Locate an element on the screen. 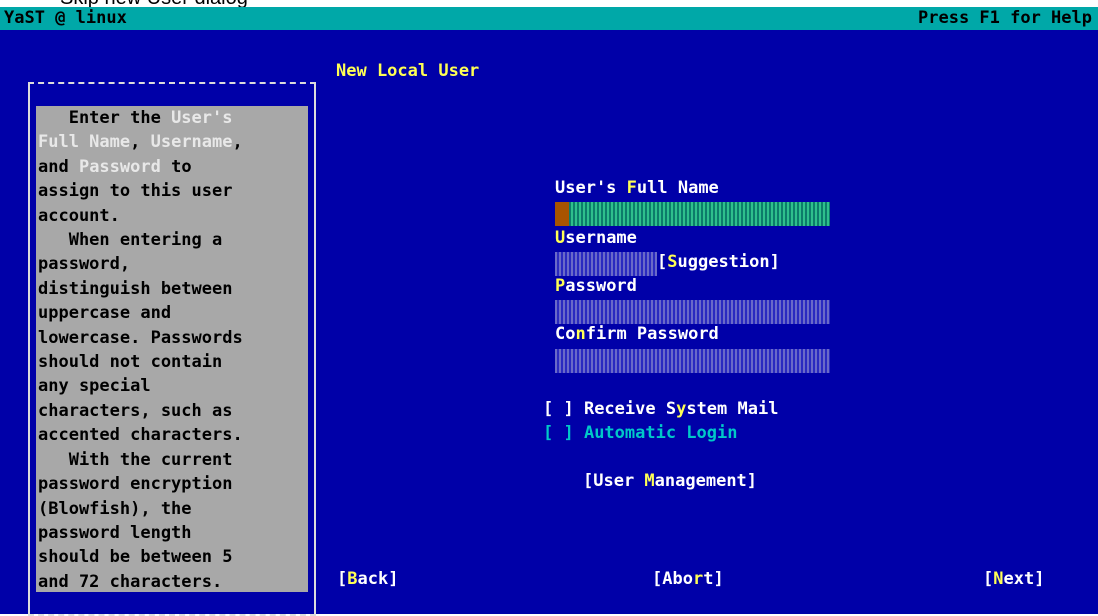 This screenshot has height=616, width=1098. username-label: Username is located at coordinates (596, 238).